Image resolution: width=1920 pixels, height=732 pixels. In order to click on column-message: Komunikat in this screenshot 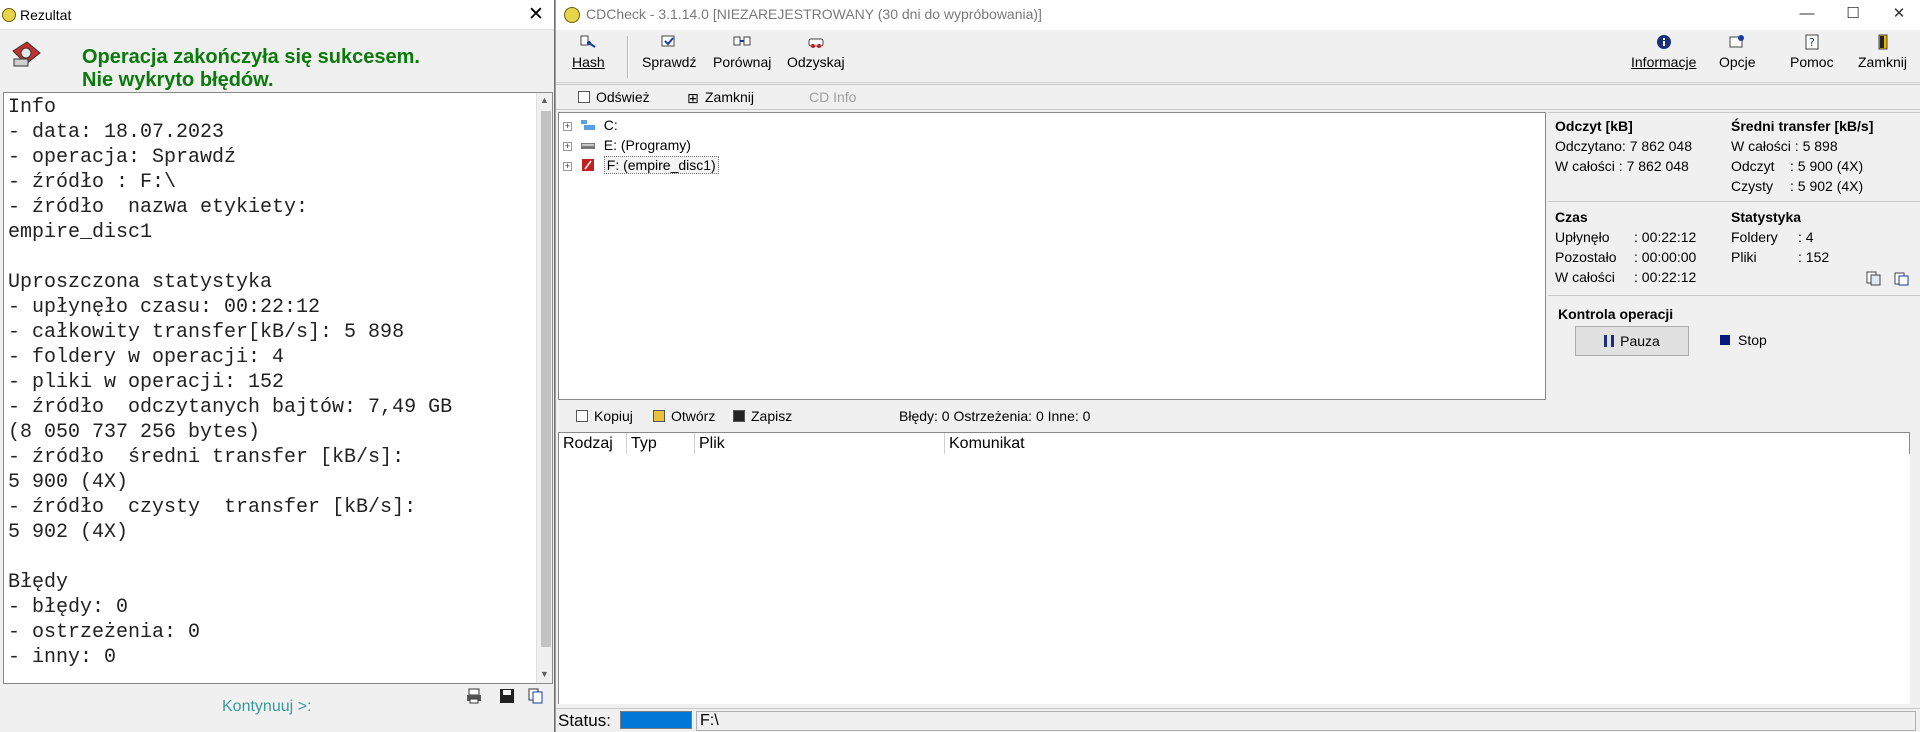, I will do `click(1428, 444)`.